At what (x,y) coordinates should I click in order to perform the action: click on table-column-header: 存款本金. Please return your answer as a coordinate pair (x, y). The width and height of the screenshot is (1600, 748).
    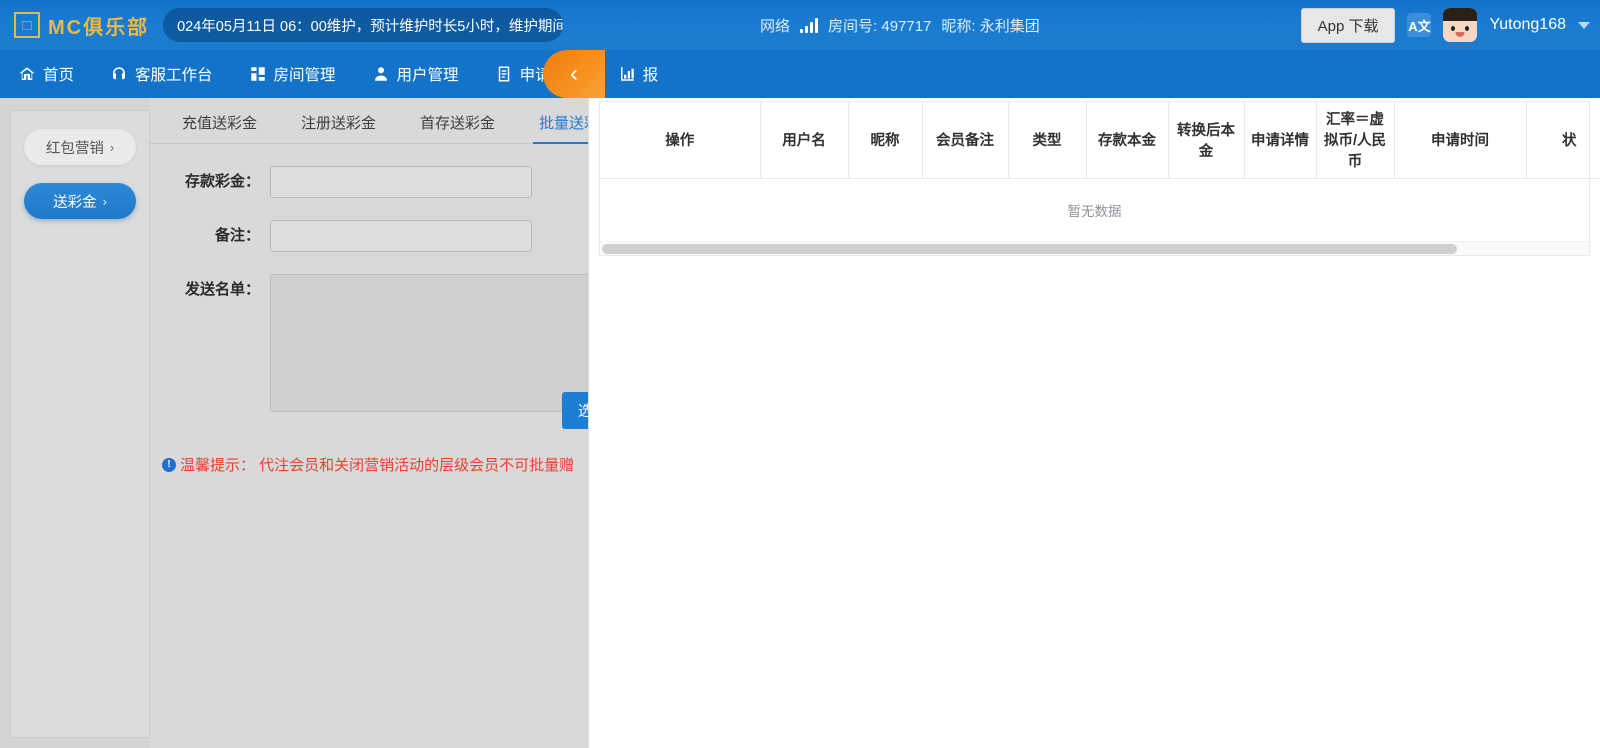
    Looking at the image, I should click on (1127, 140).